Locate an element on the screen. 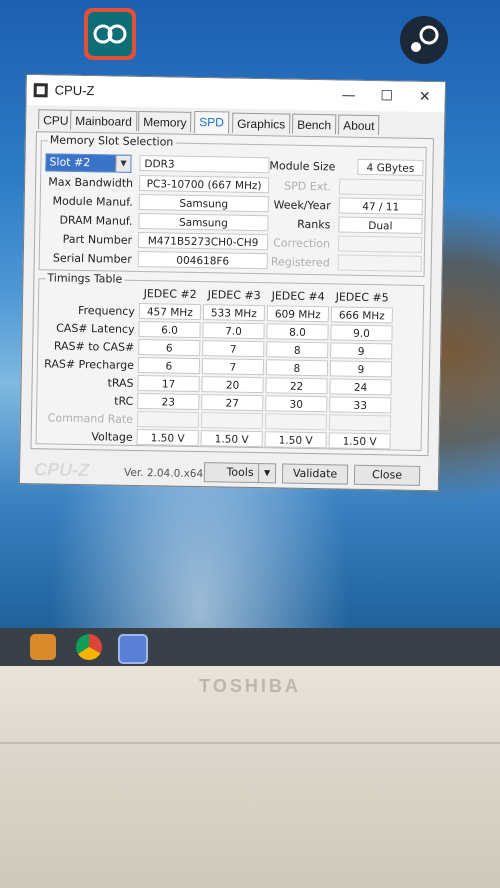 The image size is (500, 888). memory-slot-selection-title: Memory Slot Selection is located at coordinates (111, 141).